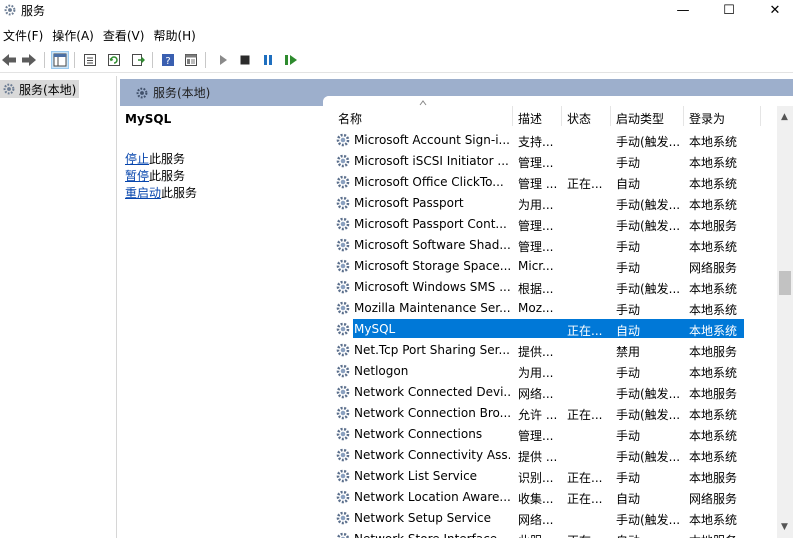  I want to click on service-startup-cell: 禁用, so click(628, 352).